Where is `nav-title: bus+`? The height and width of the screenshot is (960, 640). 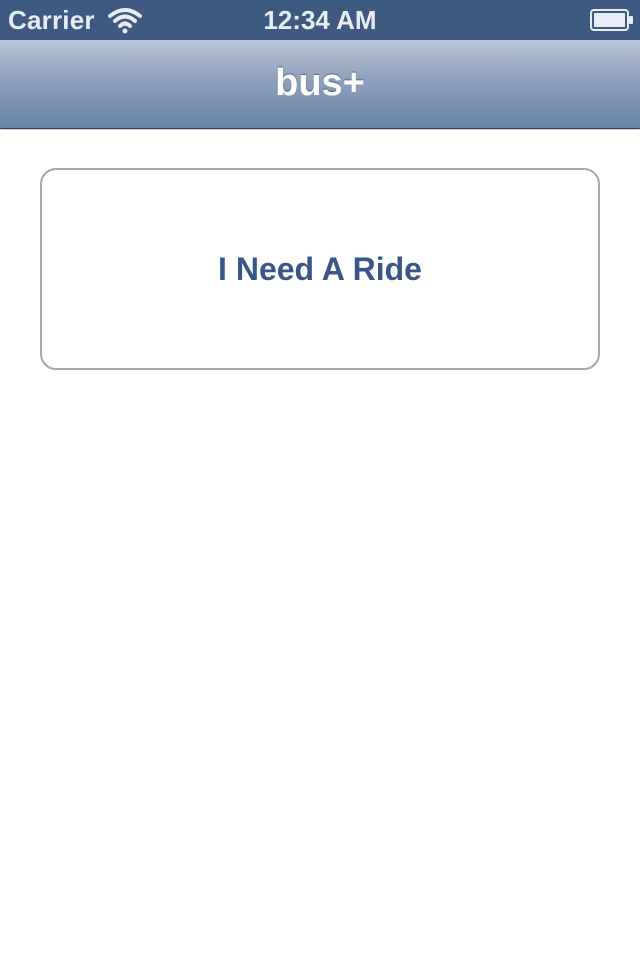 nav-title: bus+ is located at coordinates (320, 83).